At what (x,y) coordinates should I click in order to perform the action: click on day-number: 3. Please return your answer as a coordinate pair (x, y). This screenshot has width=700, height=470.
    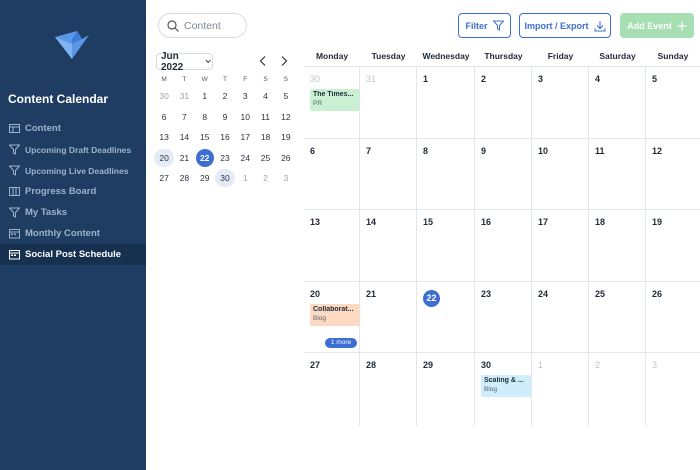
    Looking at the image, I should click on (655, 365).